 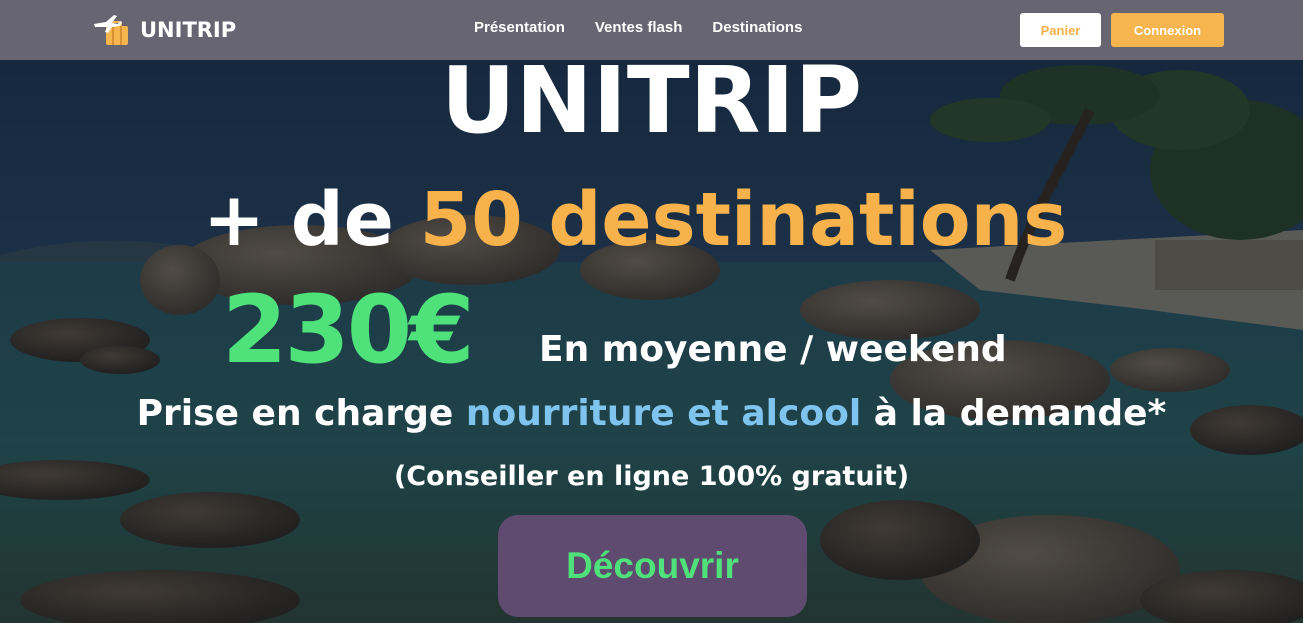 I want to click on brand-name: UNITRIP, so click(x=188, y=30).